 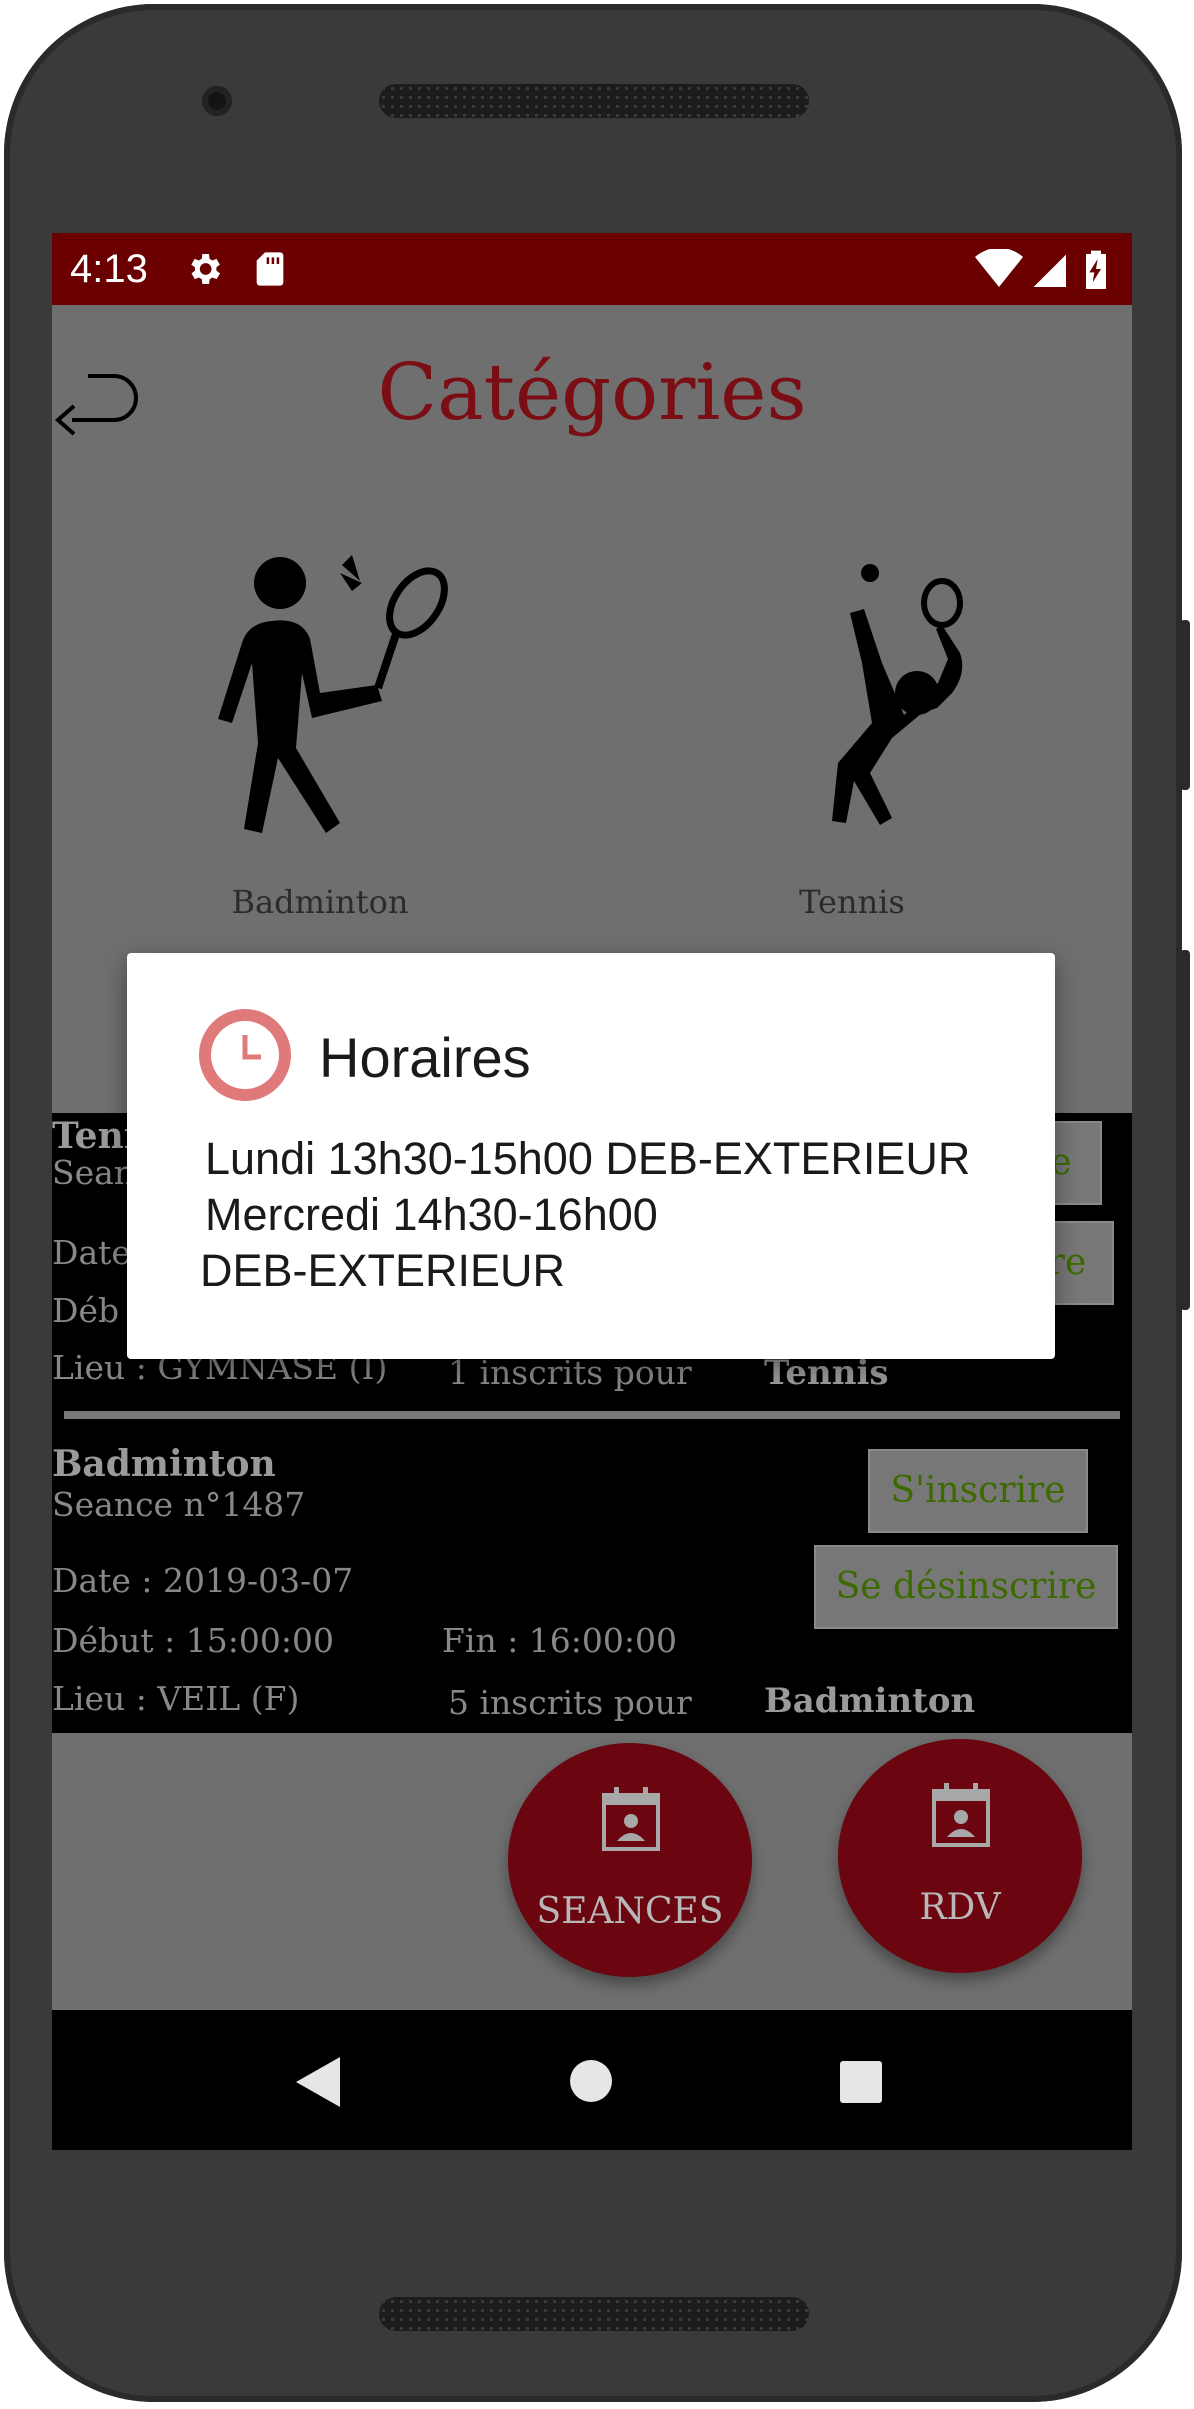 What do you see at coordinates (320, 902) in the screenshot?
I see `category-label-badminton: Badminton` at bounding box center [320, 902].